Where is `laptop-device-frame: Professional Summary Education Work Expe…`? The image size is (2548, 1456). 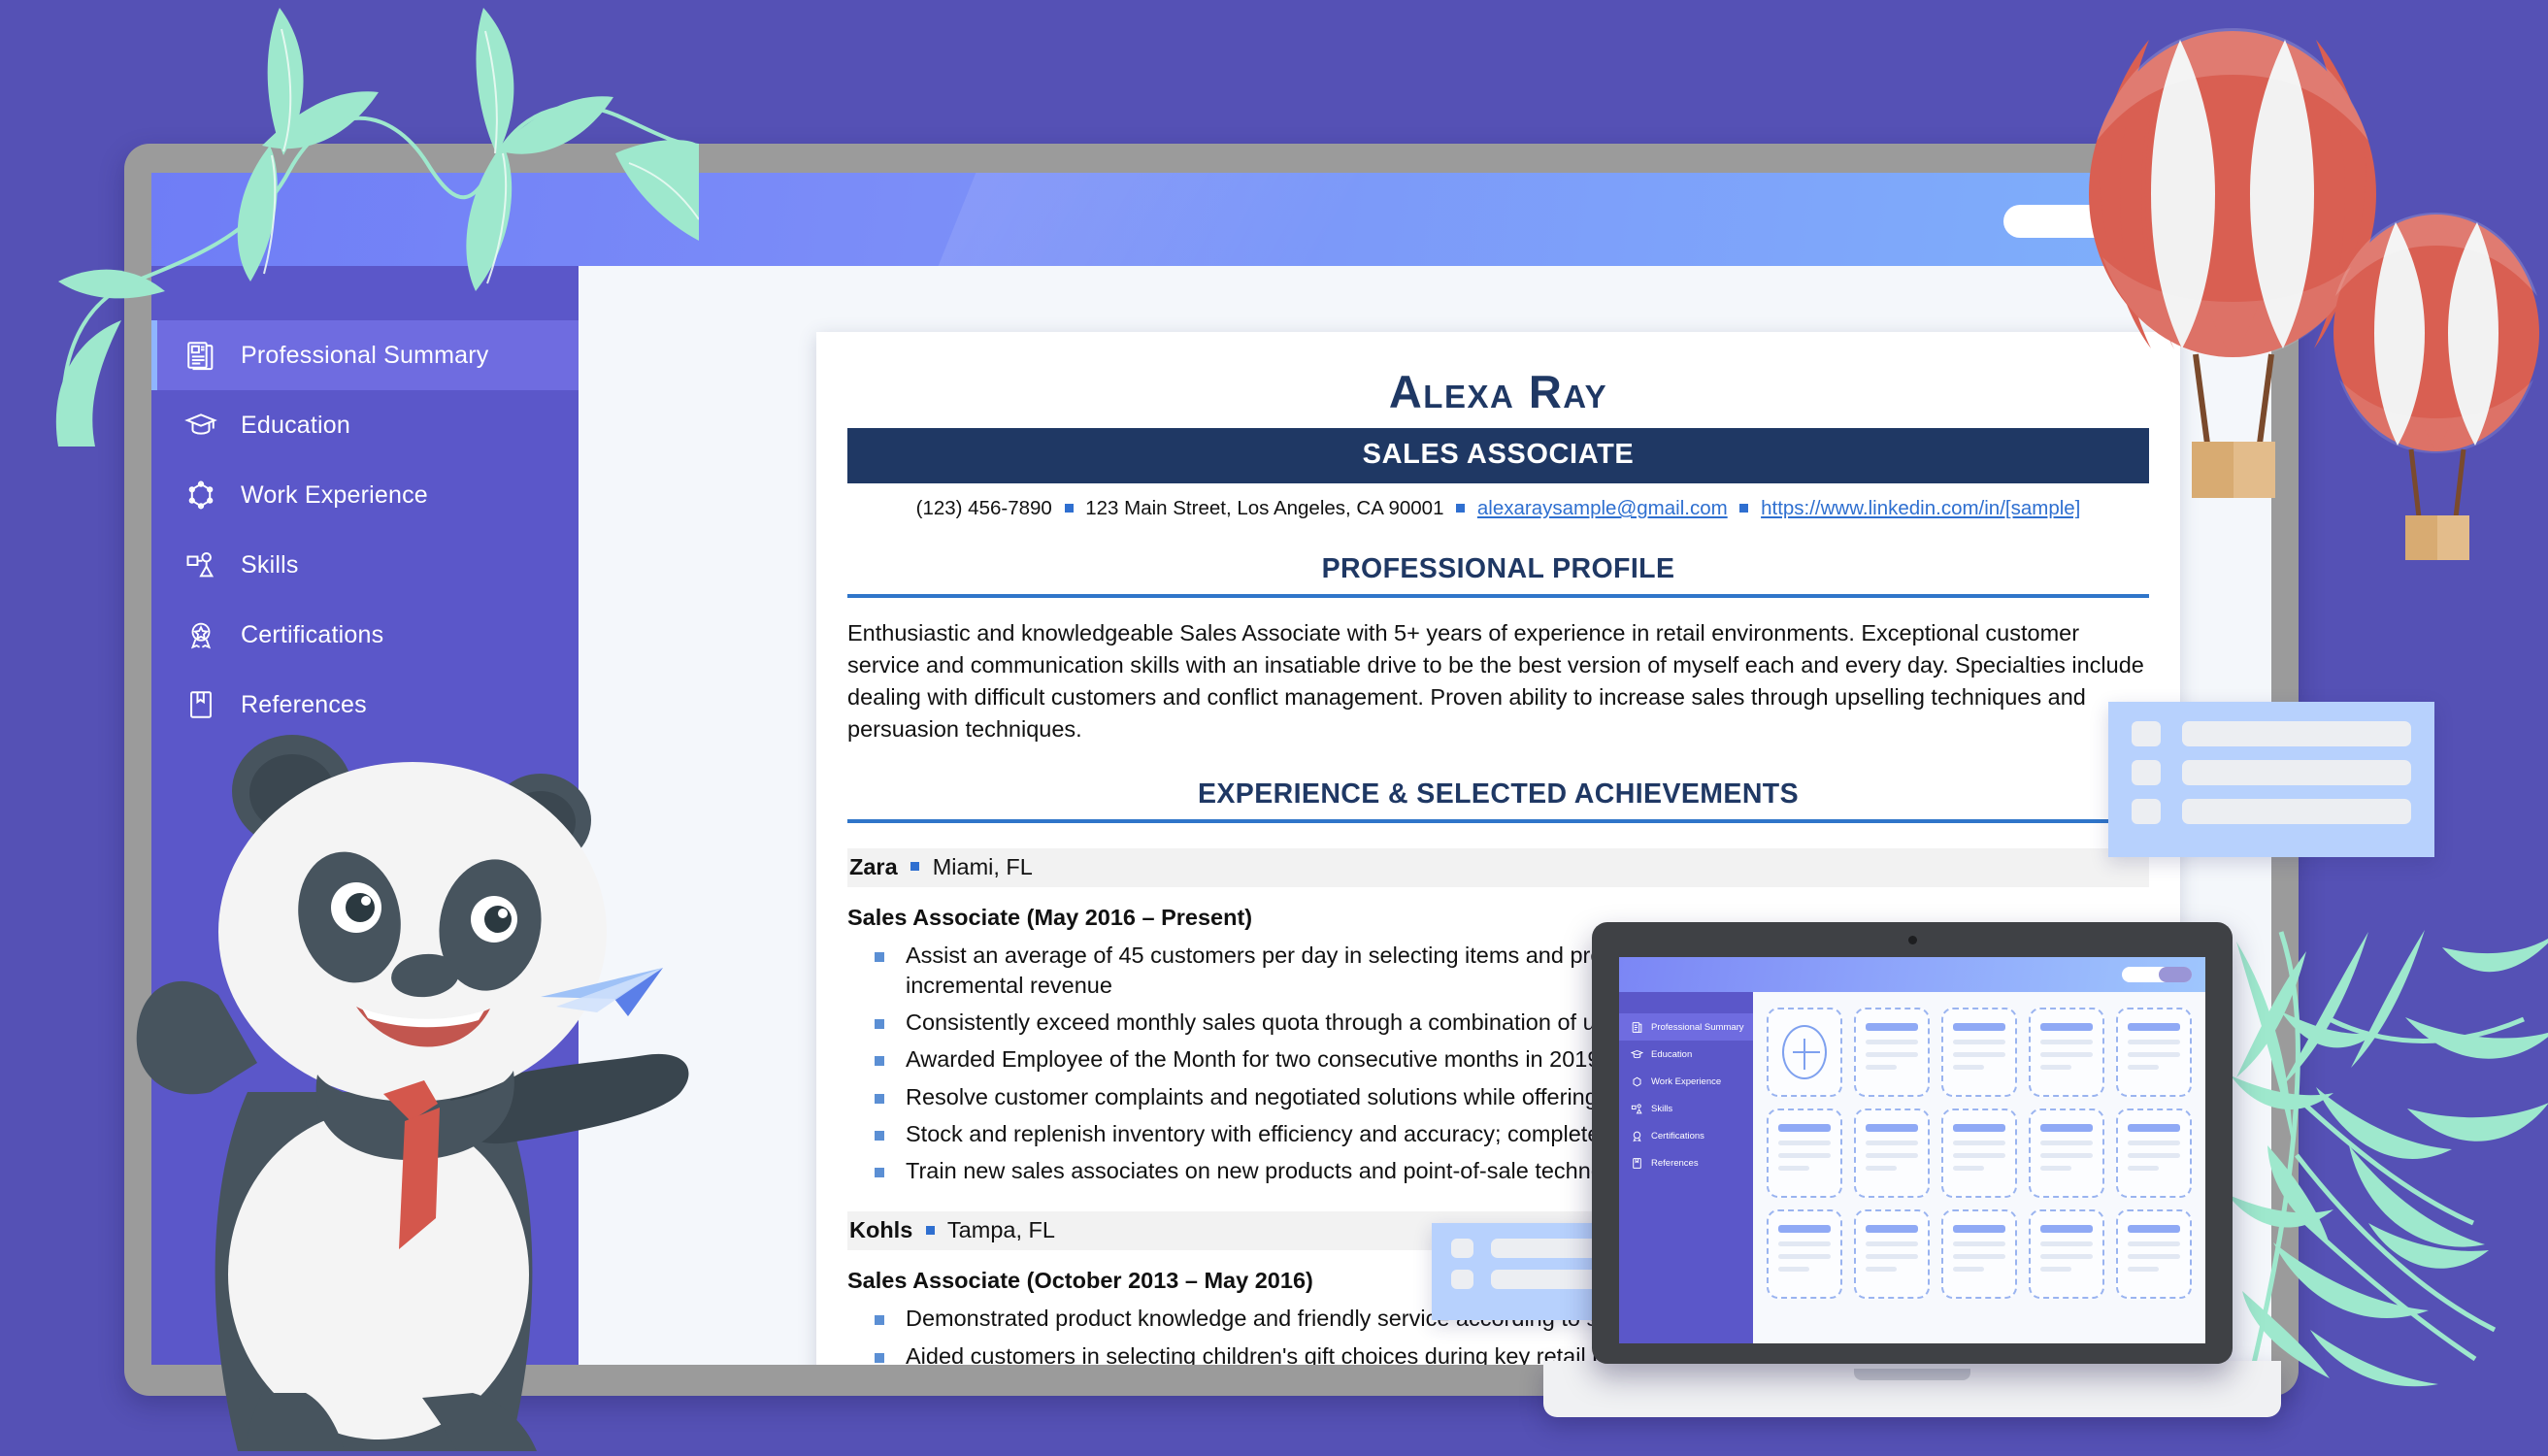 laptop-device-frame: Professional Summary Education Work Expe… is located at coordinates (1912, 1189).